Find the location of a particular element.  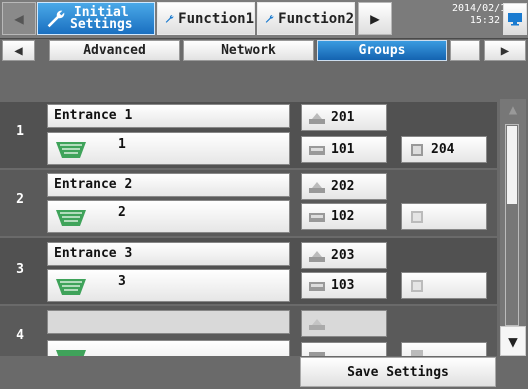

monitor-button is located at coordinates (515, 19).